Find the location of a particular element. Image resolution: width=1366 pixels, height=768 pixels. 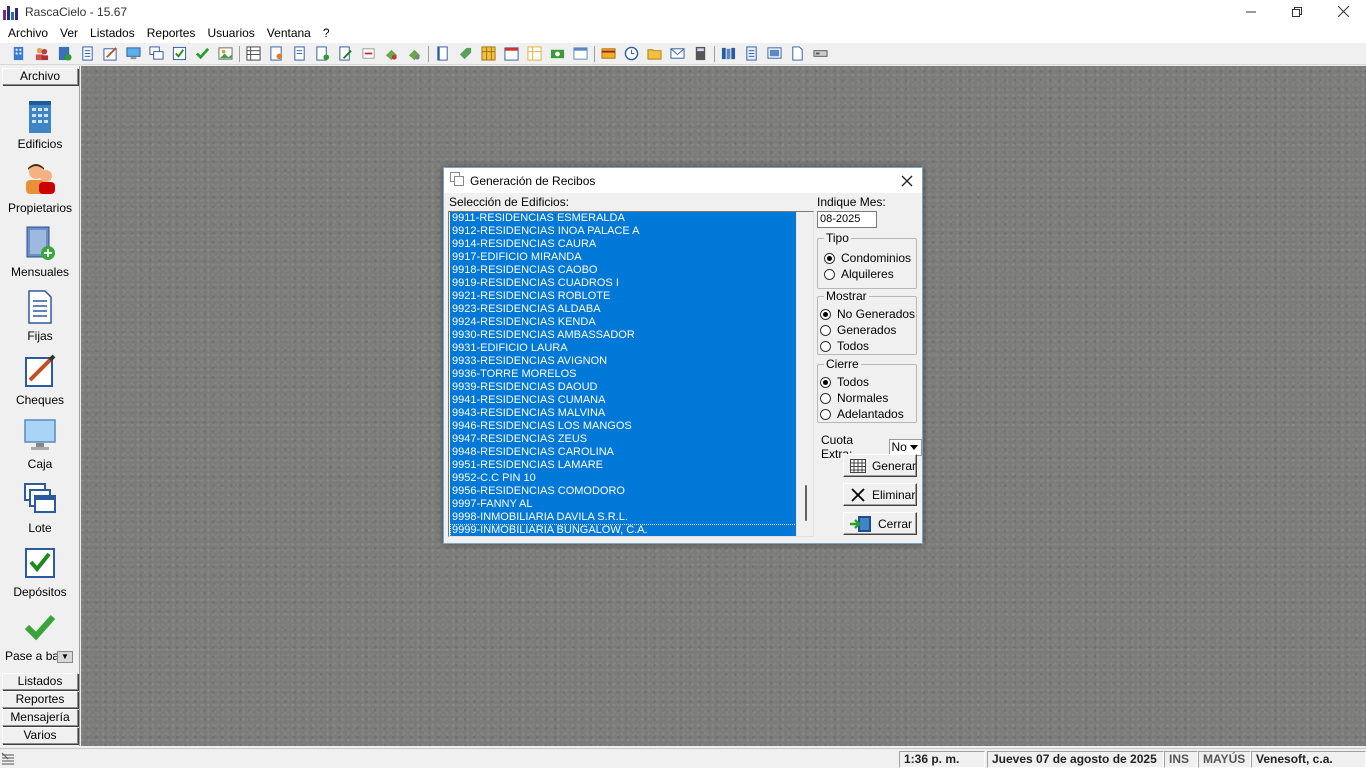

sidebar-section-varios: Varios is located at coordinates (40, 735).